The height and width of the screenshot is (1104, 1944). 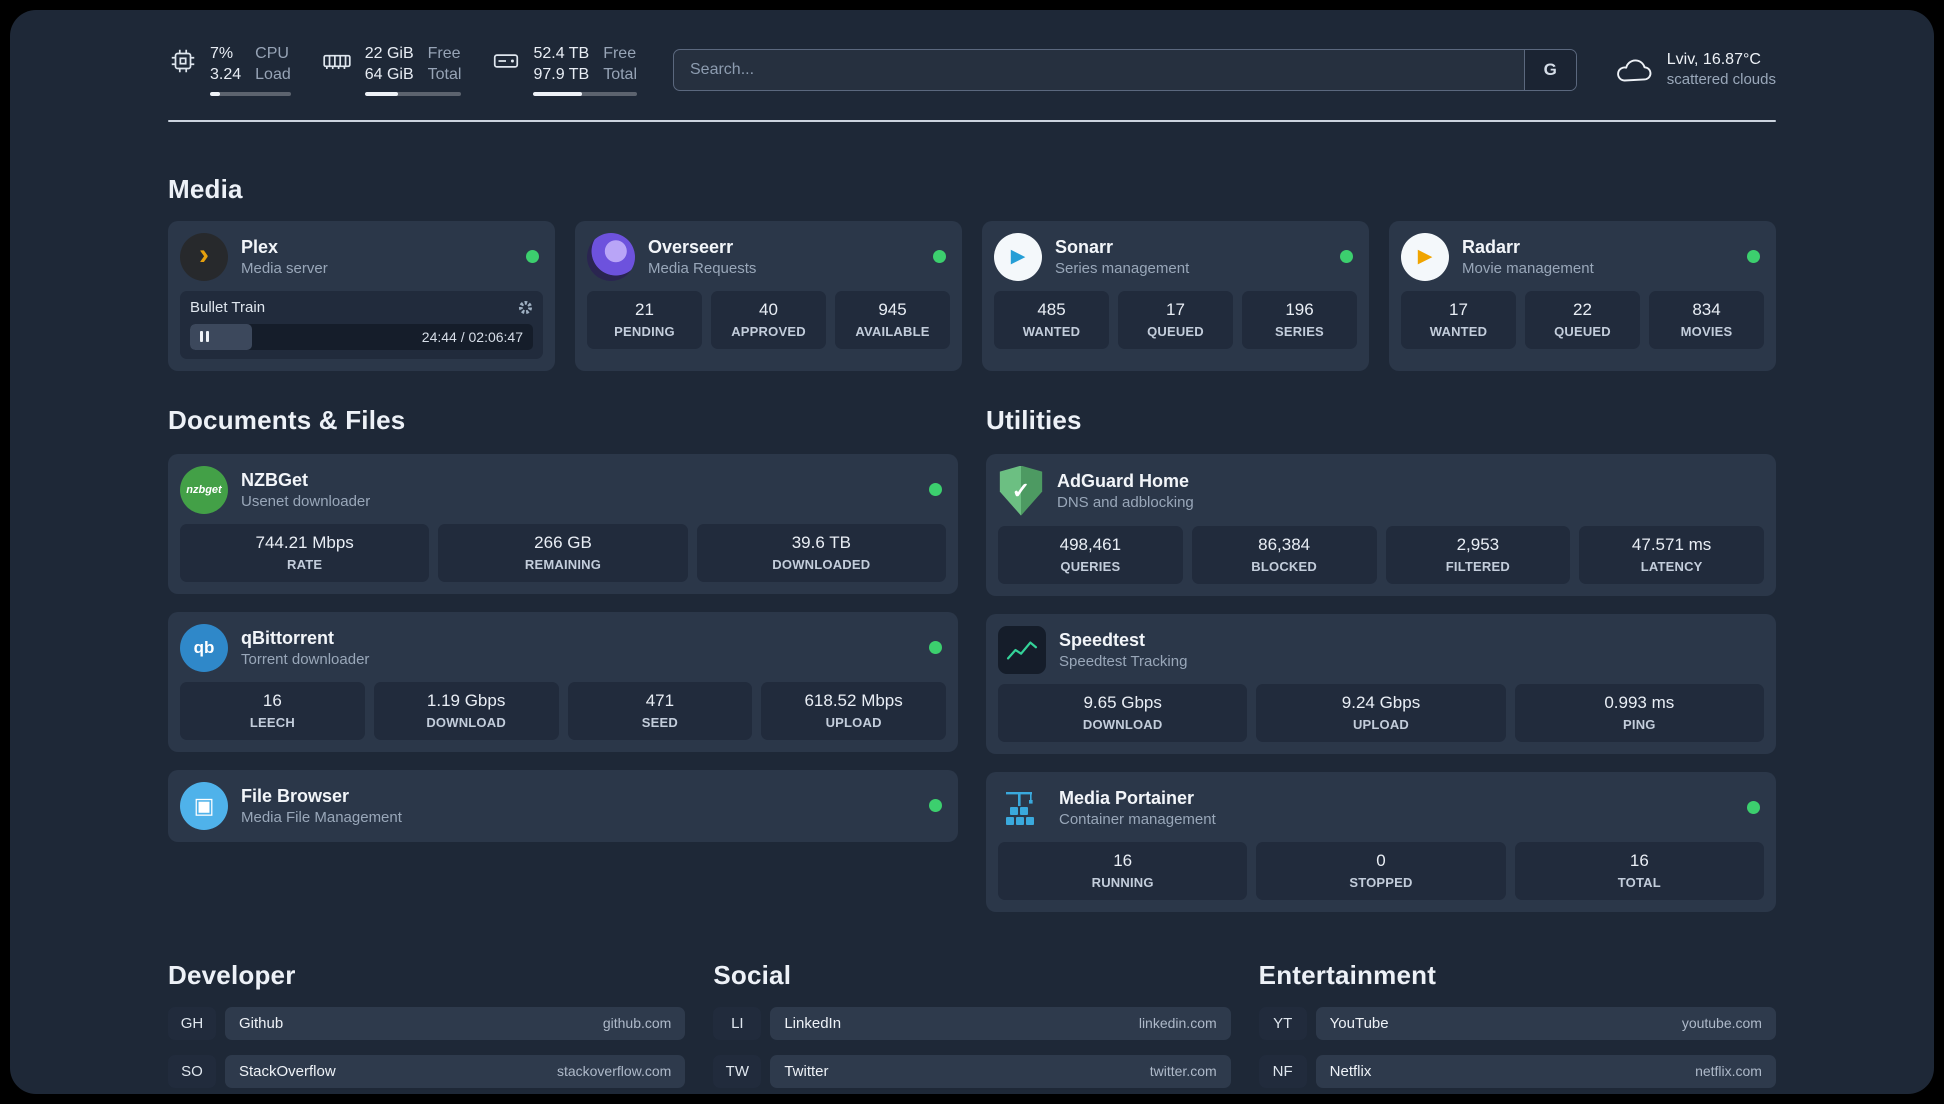 What do you see at coordinates (1458, 319) in the screenshot?
I see `stat-tile: 17 WANTED` at bounding box center [1458, 319].